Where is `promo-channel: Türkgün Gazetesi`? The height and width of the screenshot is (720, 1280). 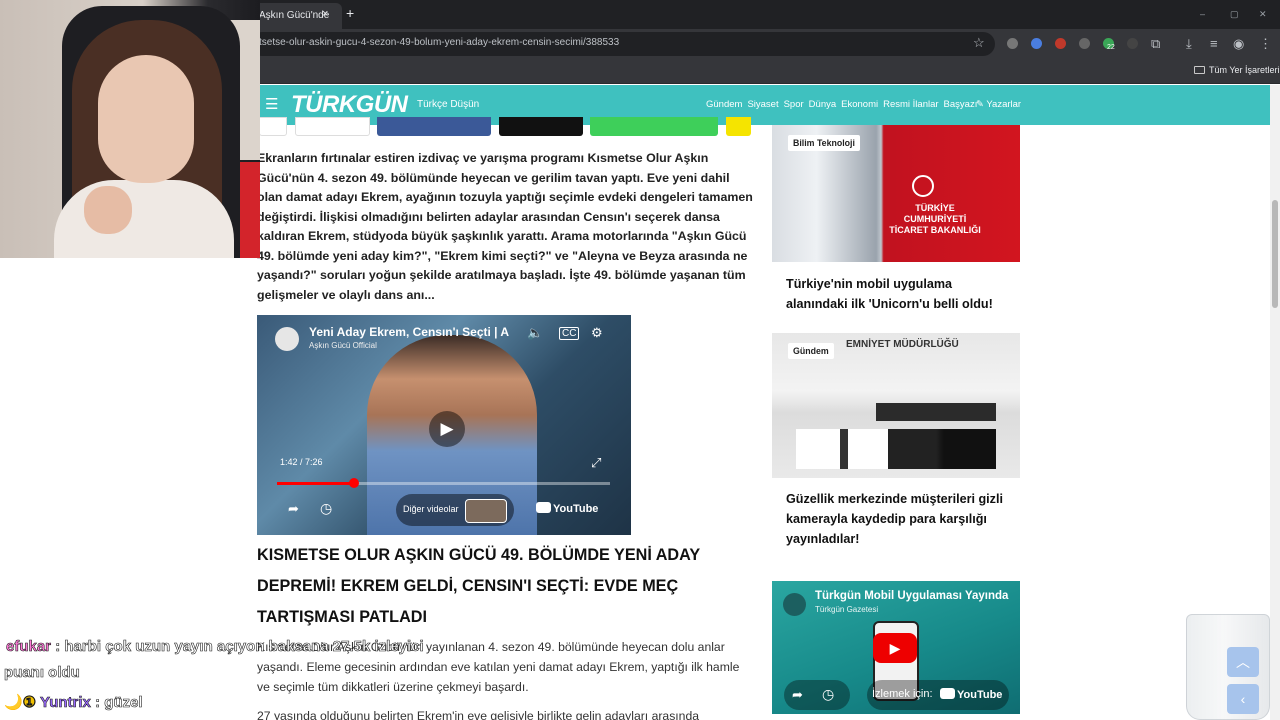 promo-channel: Türkgün Gazetesi is located at coordinates (846, 609).